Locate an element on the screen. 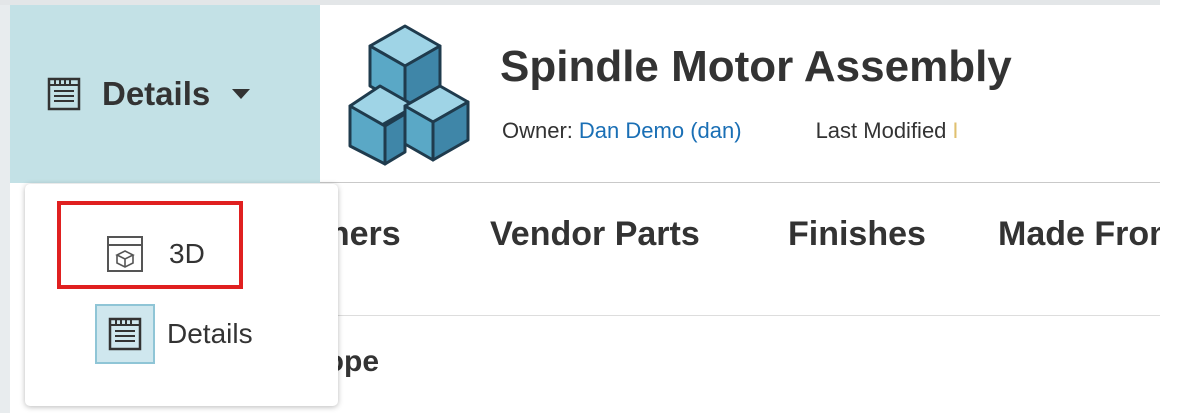  menu-item-3d: 3D is located at coordinates (155, 254).